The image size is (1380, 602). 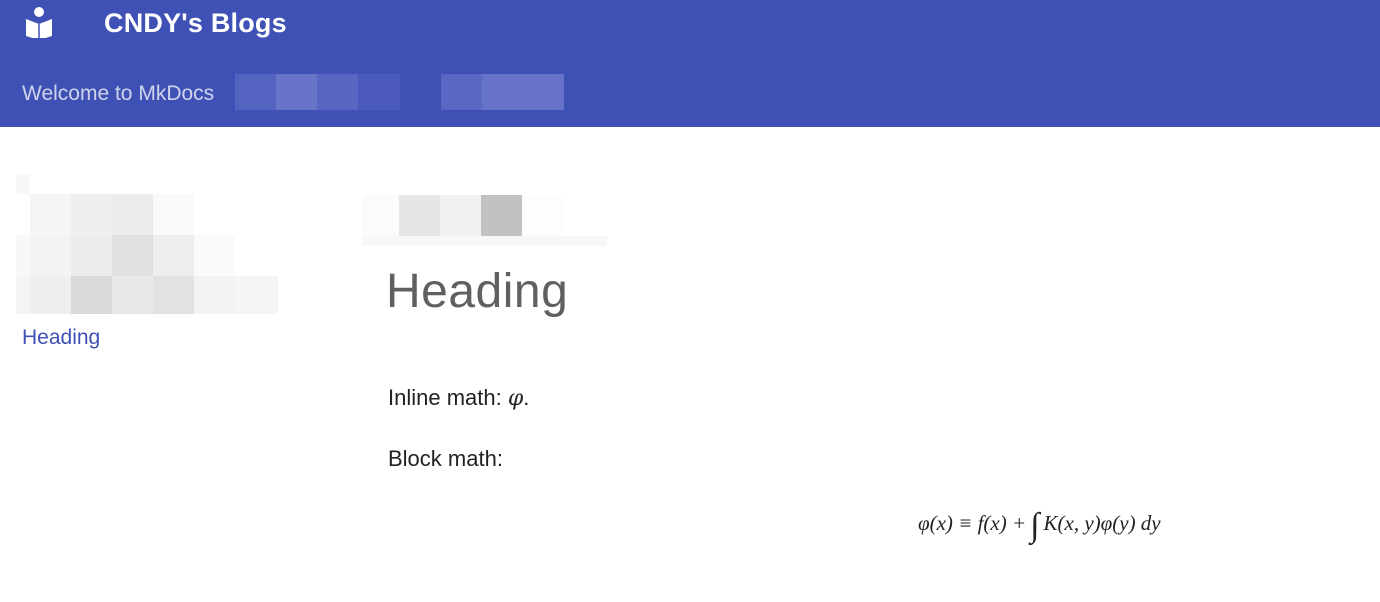 What do you see at coordinates (195, 23) in the screenshot?
I see `site-title: CNDY's Blogs` at bounding box center [195, 23].